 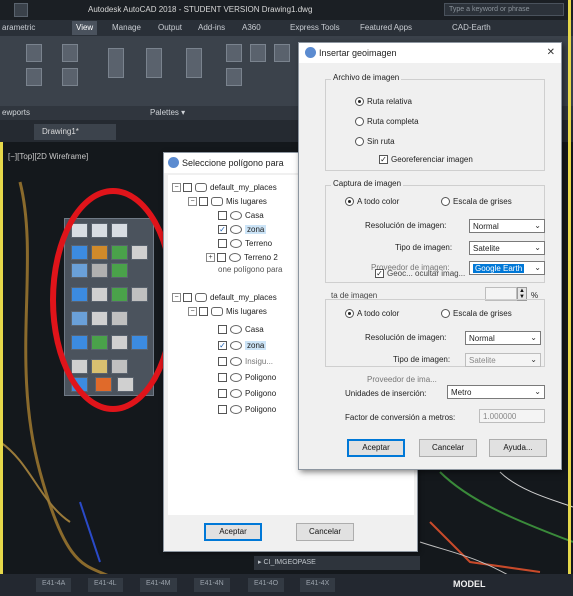 I want to click on image-type-label: Tipo de imagen:, so click(x=424, y=247).